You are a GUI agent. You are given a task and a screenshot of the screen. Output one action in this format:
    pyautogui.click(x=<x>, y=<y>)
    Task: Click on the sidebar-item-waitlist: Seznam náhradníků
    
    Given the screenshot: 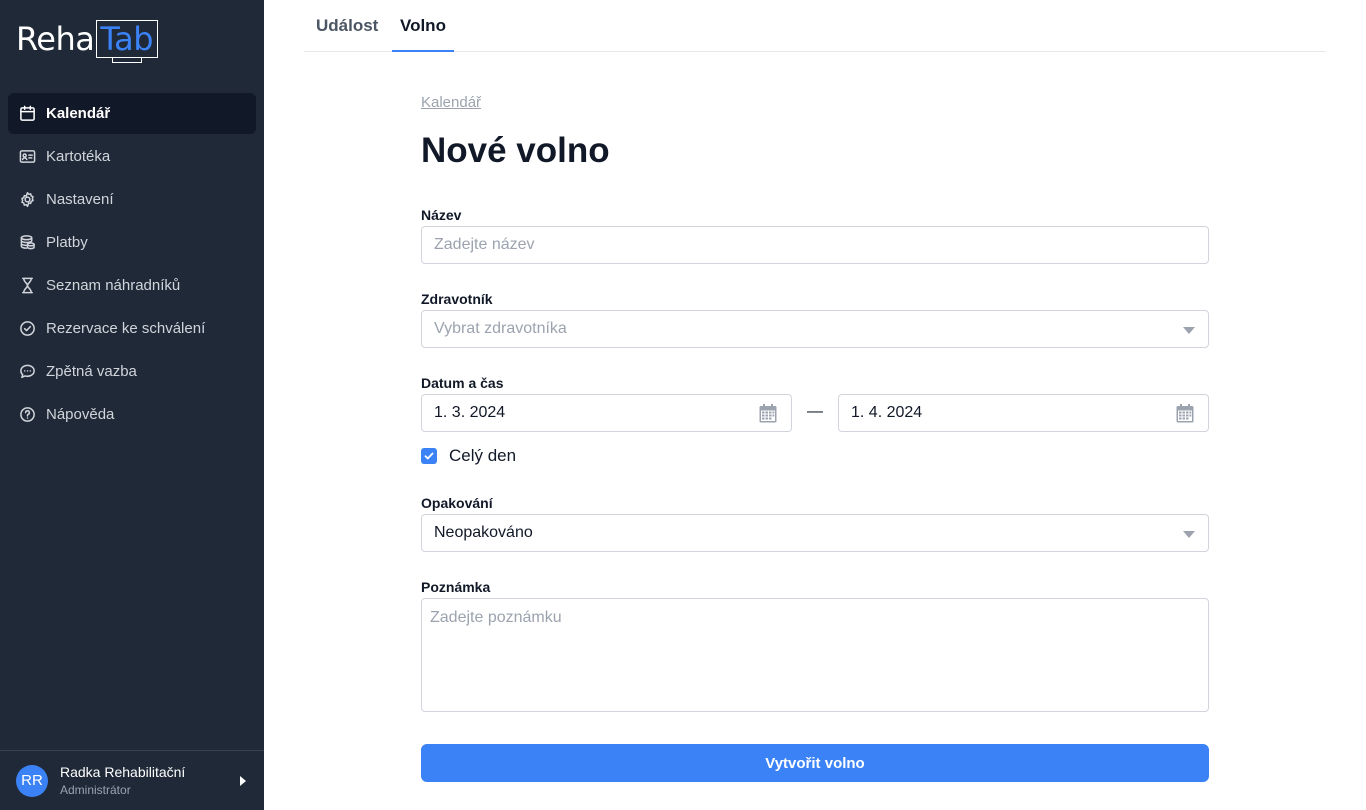 What is the action you would take?
    pyautogui.click(x=132, y=285)
    